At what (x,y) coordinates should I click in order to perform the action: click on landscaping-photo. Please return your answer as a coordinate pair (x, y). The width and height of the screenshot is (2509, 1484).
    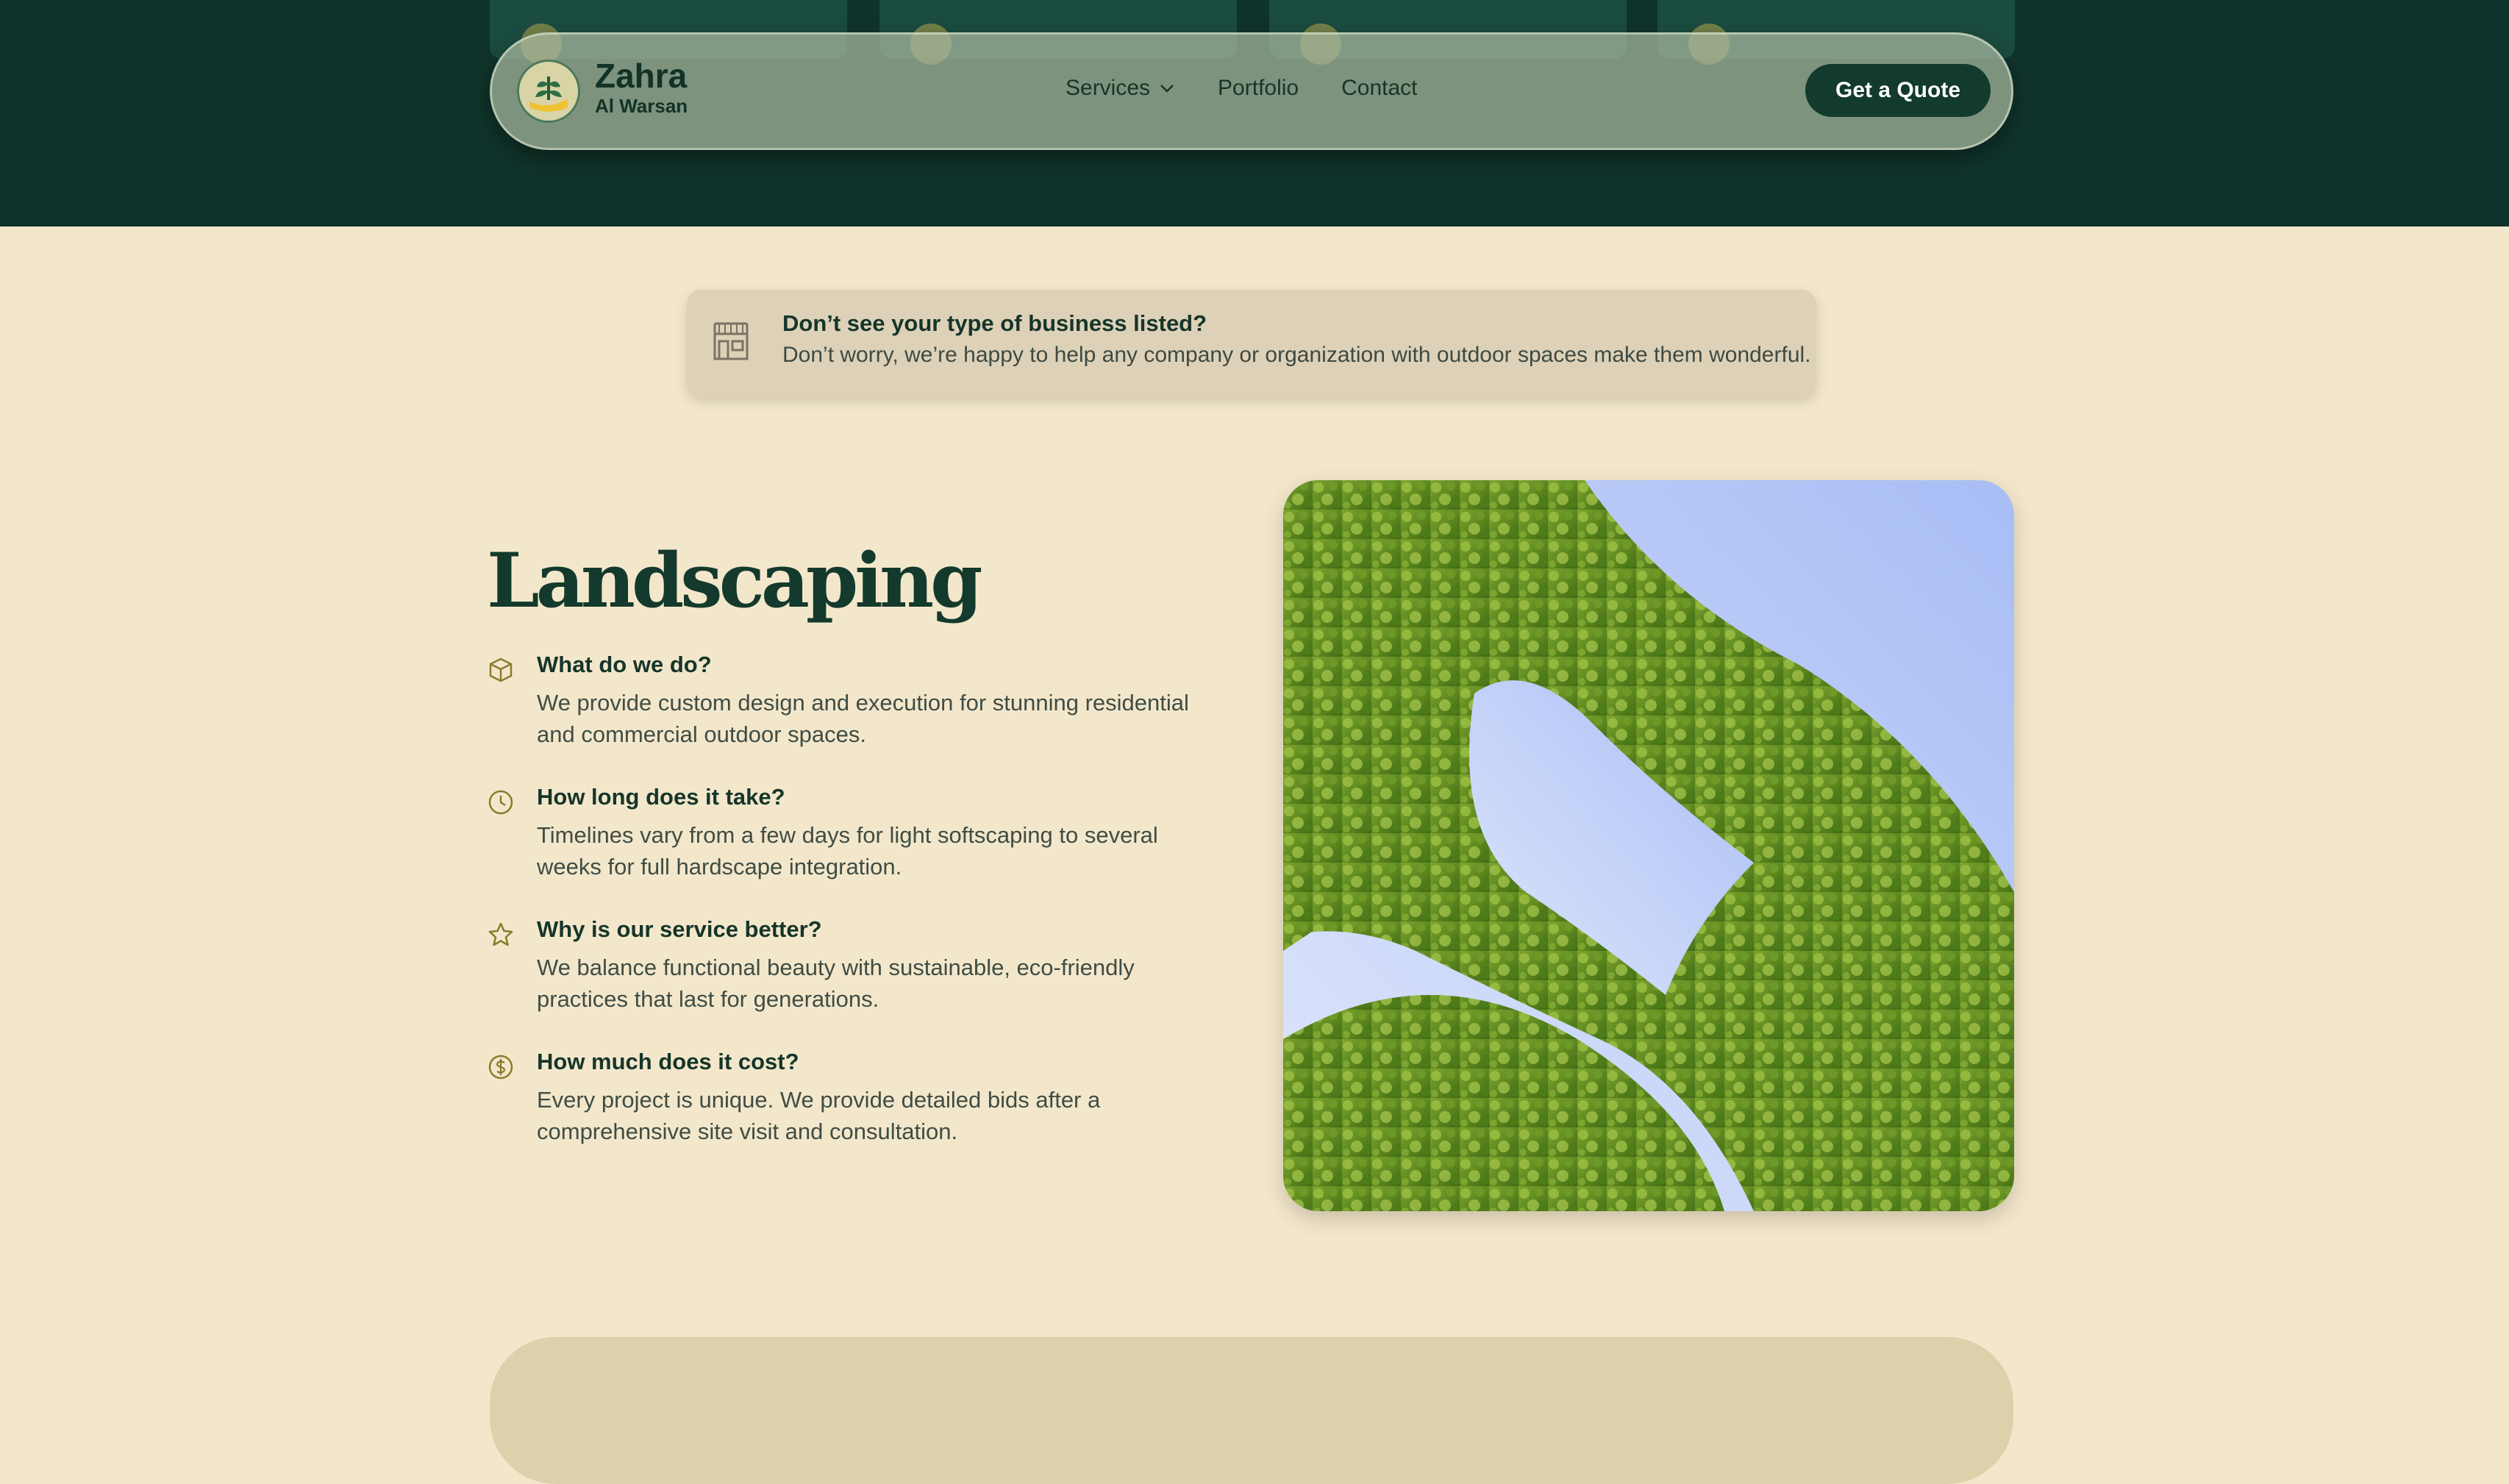
    Looking at the image, I should click on (1648, 845).